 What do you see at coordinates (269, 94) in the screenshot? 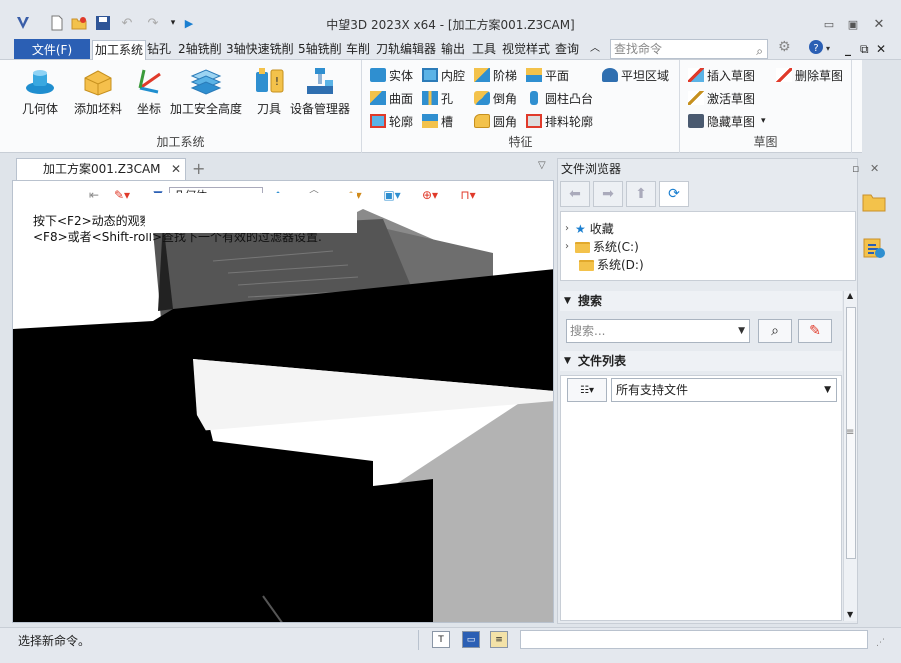
I see `tool-button: ! 刀具` at bounding box center [269, 94].